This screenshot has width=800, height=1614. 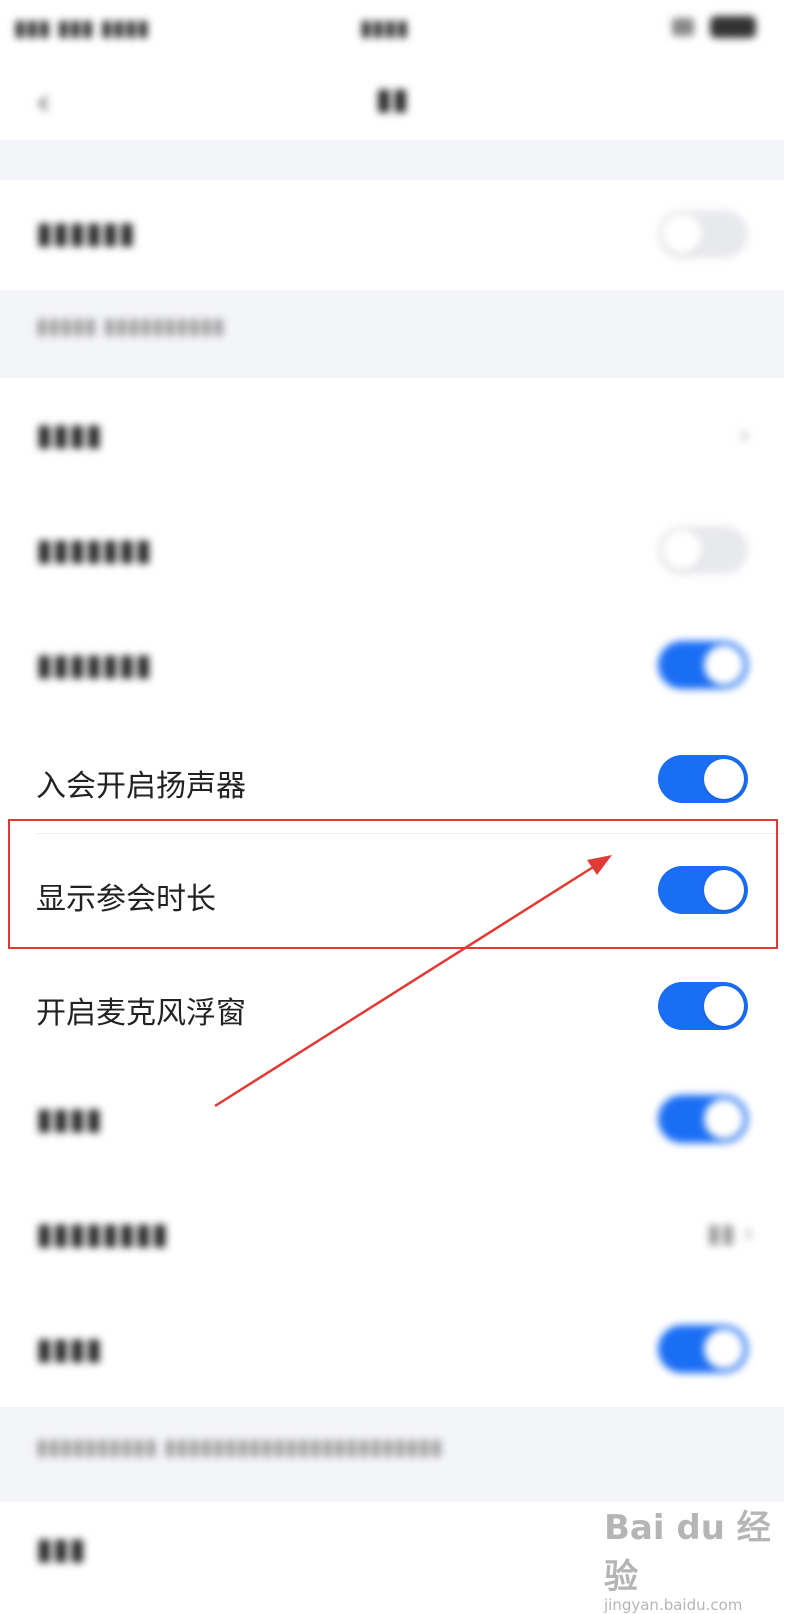 What do you see at coordinates (141, 1013) in the screenshot?
I see `row-label: 开启麦克风浮窗` at bounding box center [141, 1013].